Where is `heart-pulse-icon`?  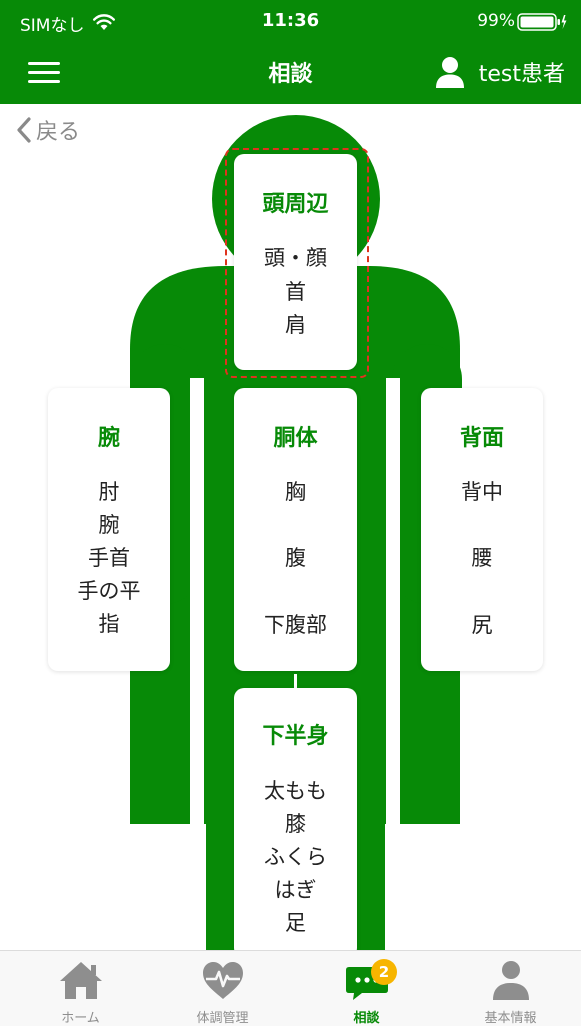
heart-pulse-icon is located at coordinates (222, 980).